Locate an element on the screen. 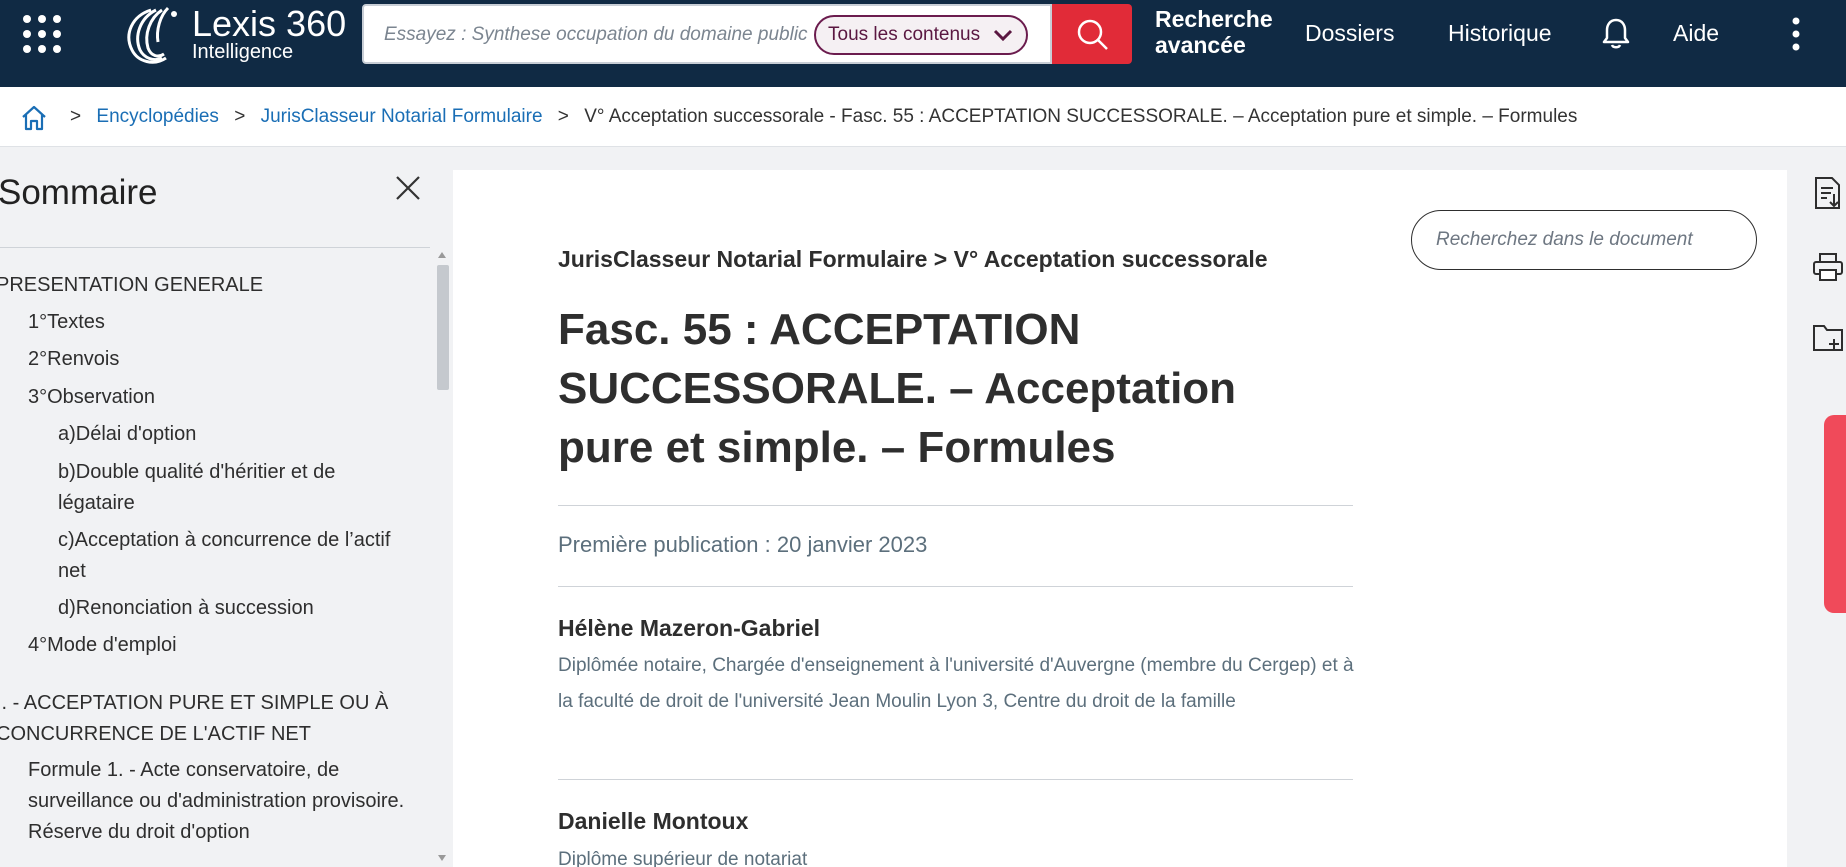 The height and width of the screenshot is (867, 1846). nav-advanced-search: Recherche avancée is located at coordinates (1214, 32).